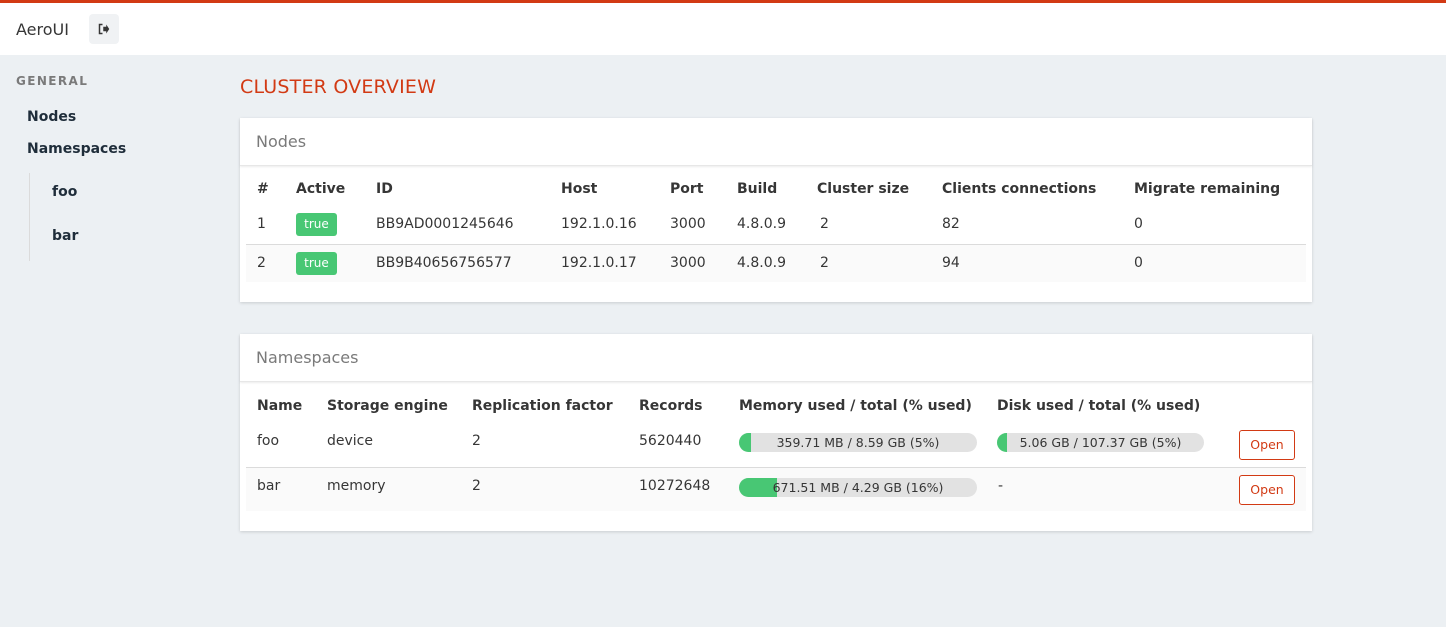  What do you see at coordinates (671, 406) in the screenshot?
I see `col-records: Records` at bounding box center [671, 406].